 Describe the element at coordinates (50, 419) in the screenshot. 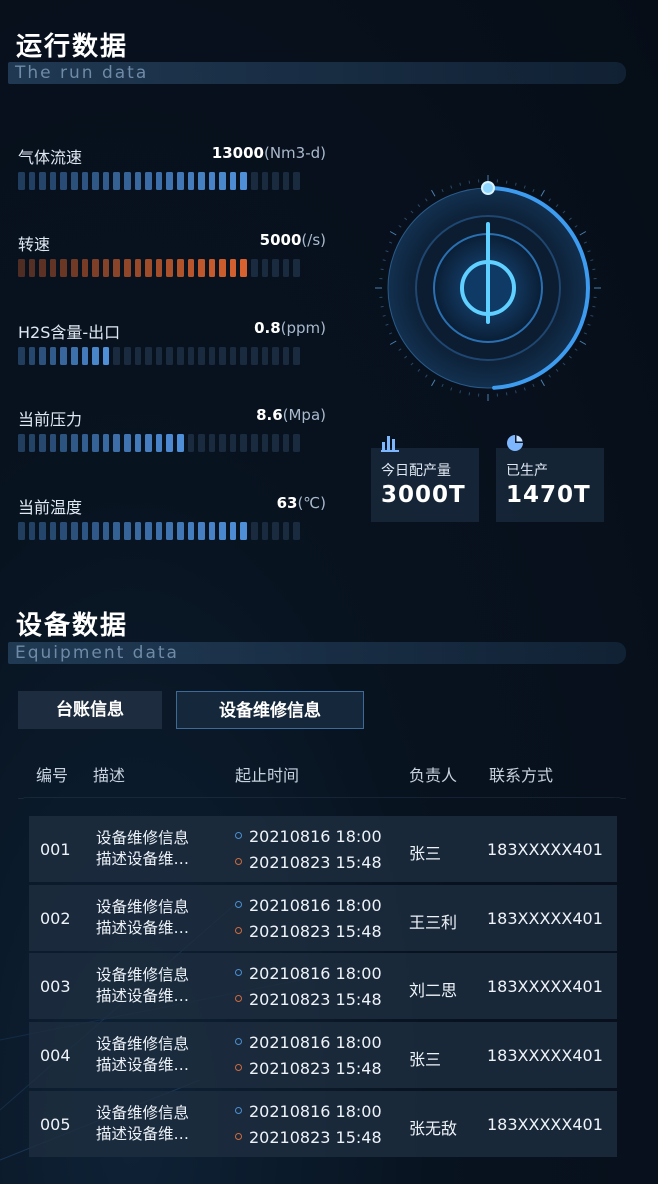

I see `metric-label: 当前压力` at that location.